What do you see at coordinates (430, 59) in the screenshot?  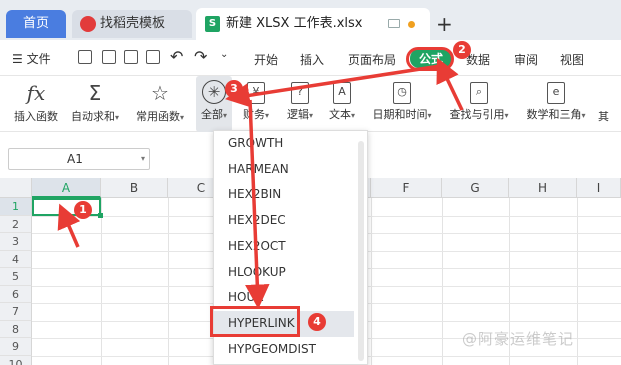 I see `formula-tab-highlight` at bounding box center [430, 59].